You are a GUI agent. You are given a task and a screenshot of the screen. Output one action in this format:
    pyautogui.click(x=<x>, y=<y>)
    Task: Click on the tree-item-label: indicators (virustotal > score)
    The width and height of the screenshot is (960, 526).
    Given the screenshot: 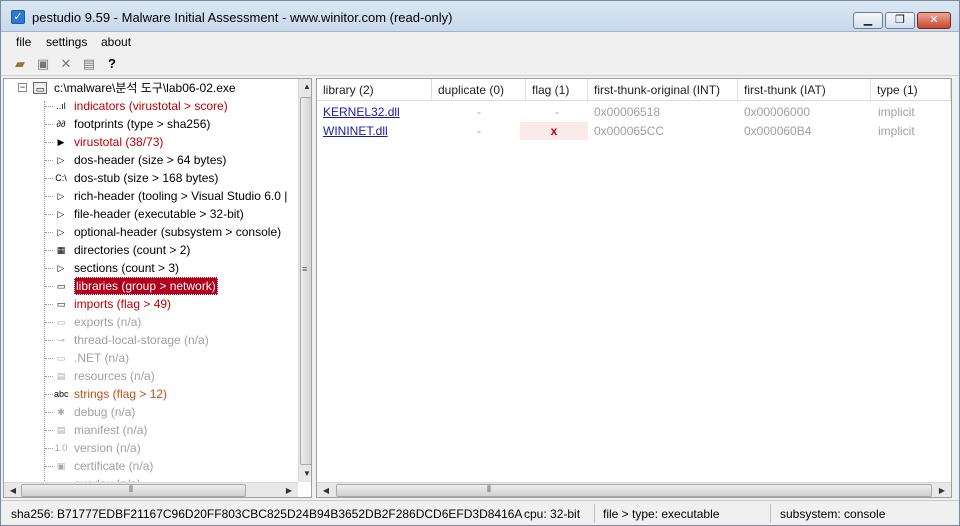 What is the action you would take?
    pyautogui.click(x=151, y=106)
    